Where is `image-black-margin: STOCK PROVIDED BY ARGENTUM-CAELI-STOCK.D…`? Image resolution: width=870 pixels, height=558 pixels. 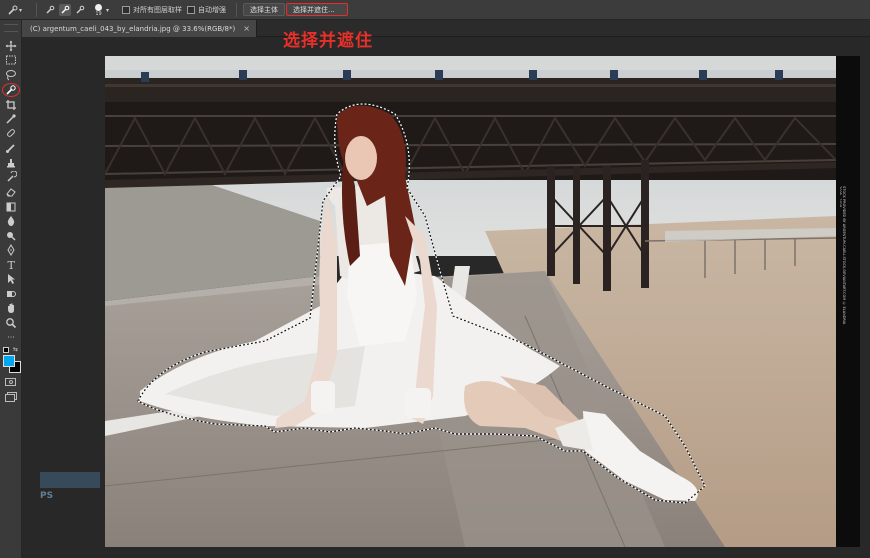
image-black-margin: STOCK PROVIDED BY ARGENTUM-CAELI-STOCK.D… is located at coordinates (848, 301).